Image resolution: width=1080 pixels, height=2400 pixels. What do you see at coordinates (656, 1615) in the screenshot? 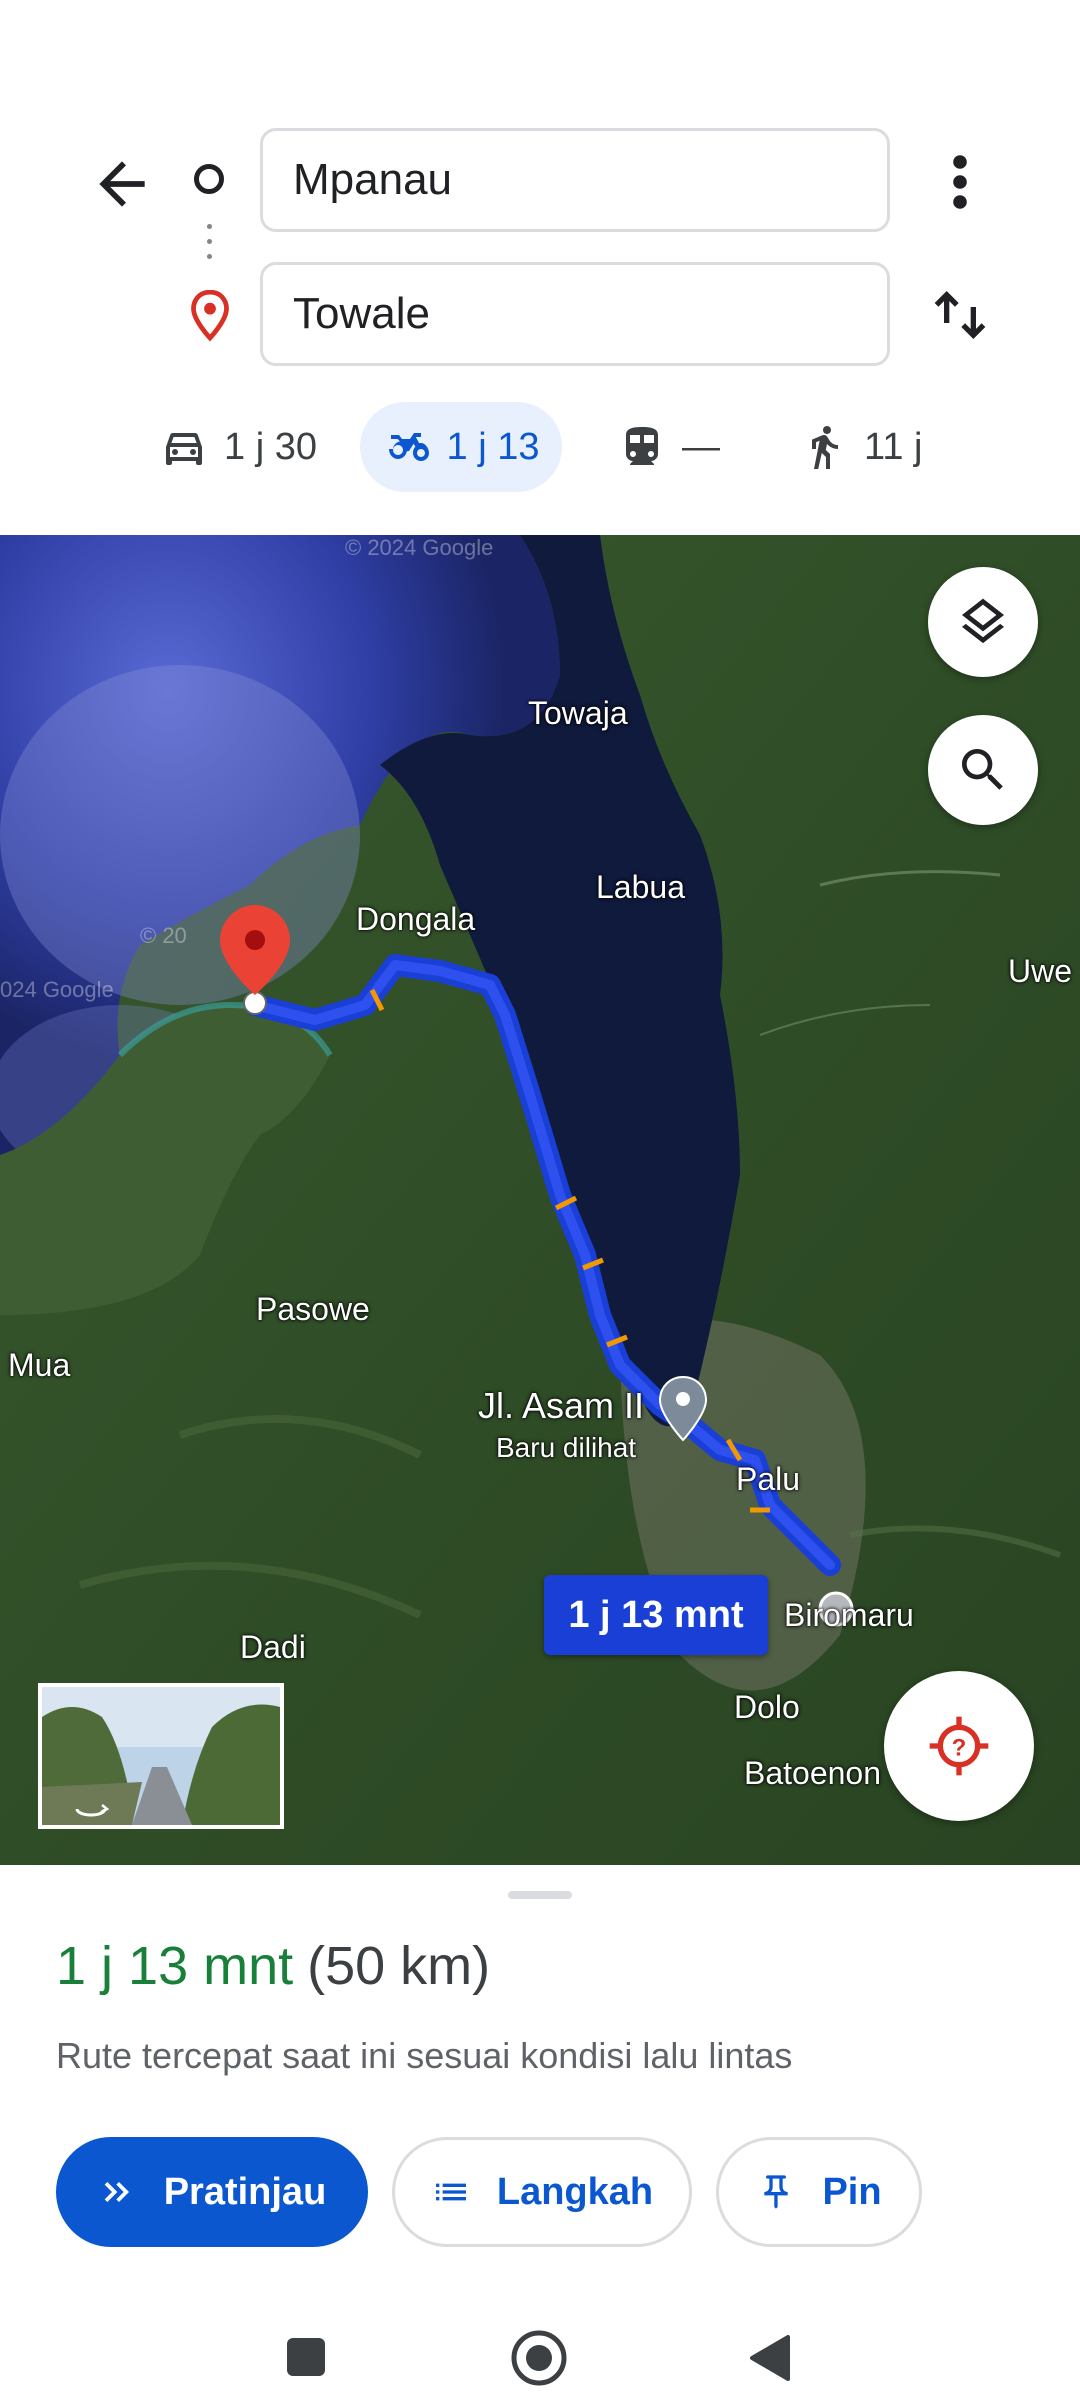
I see `route-duration-chip: 1 j 13 mnt` at bounding box center [656, 1615].